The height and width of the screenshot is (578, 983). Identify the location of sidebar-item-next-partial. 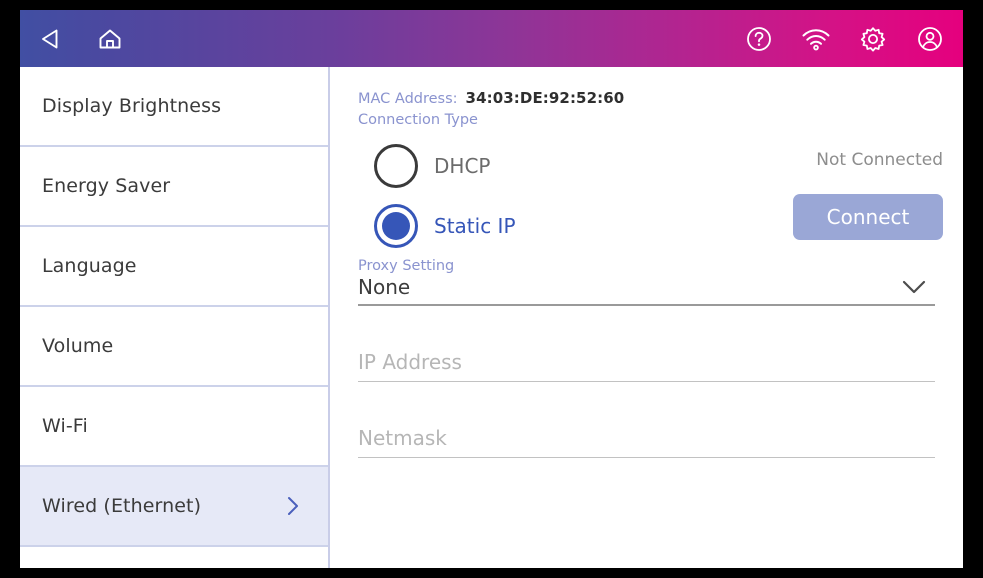
(174, 557).